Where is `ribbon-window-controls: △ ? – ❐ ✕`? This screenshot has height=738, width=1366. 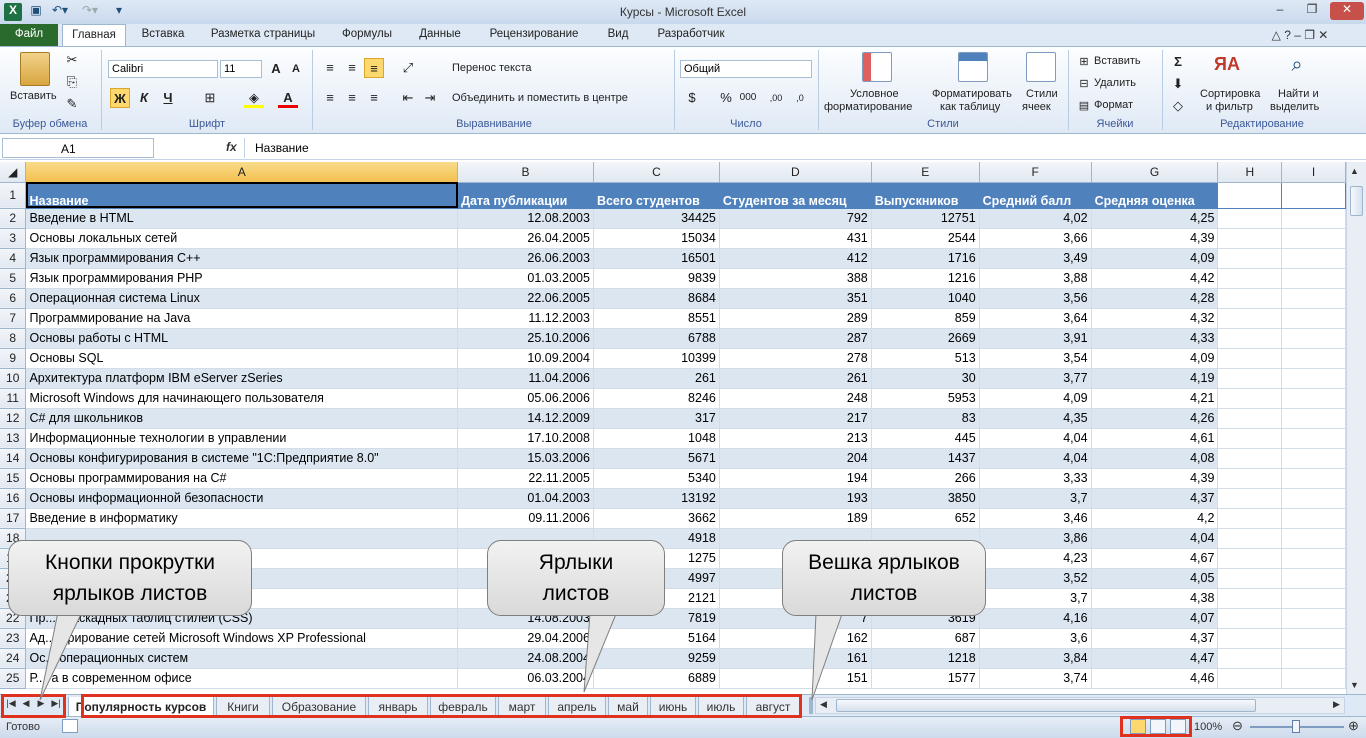
ribbon-window-controls: △ ? – ❐ ✕ is located at coordinates (1300, 37).